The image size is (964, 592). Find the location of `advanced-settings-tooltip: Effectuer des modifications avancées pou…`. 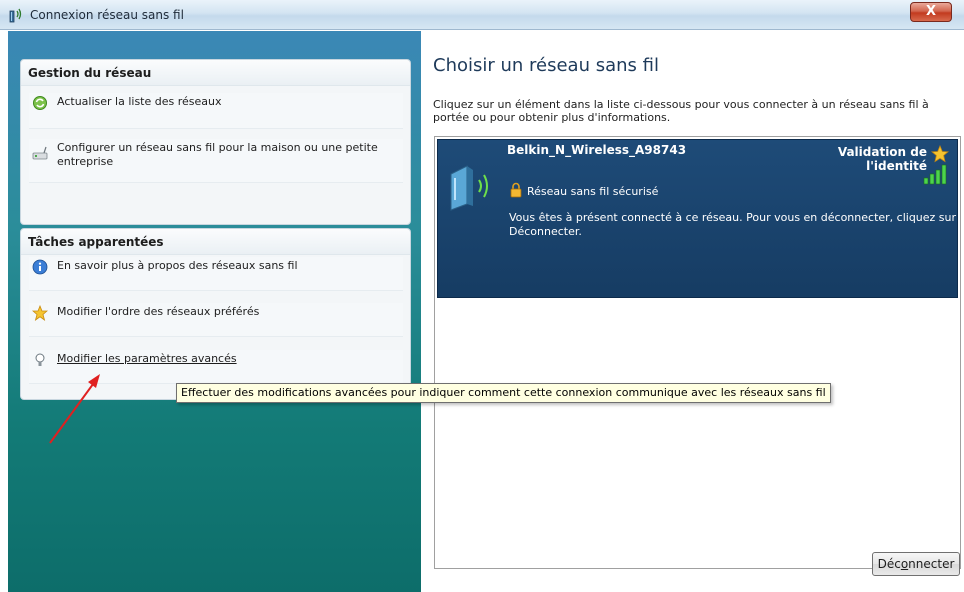

advanced-settings-tooltip: Effectuer des modifications avancées pou… is located at coordinates (503, 393).